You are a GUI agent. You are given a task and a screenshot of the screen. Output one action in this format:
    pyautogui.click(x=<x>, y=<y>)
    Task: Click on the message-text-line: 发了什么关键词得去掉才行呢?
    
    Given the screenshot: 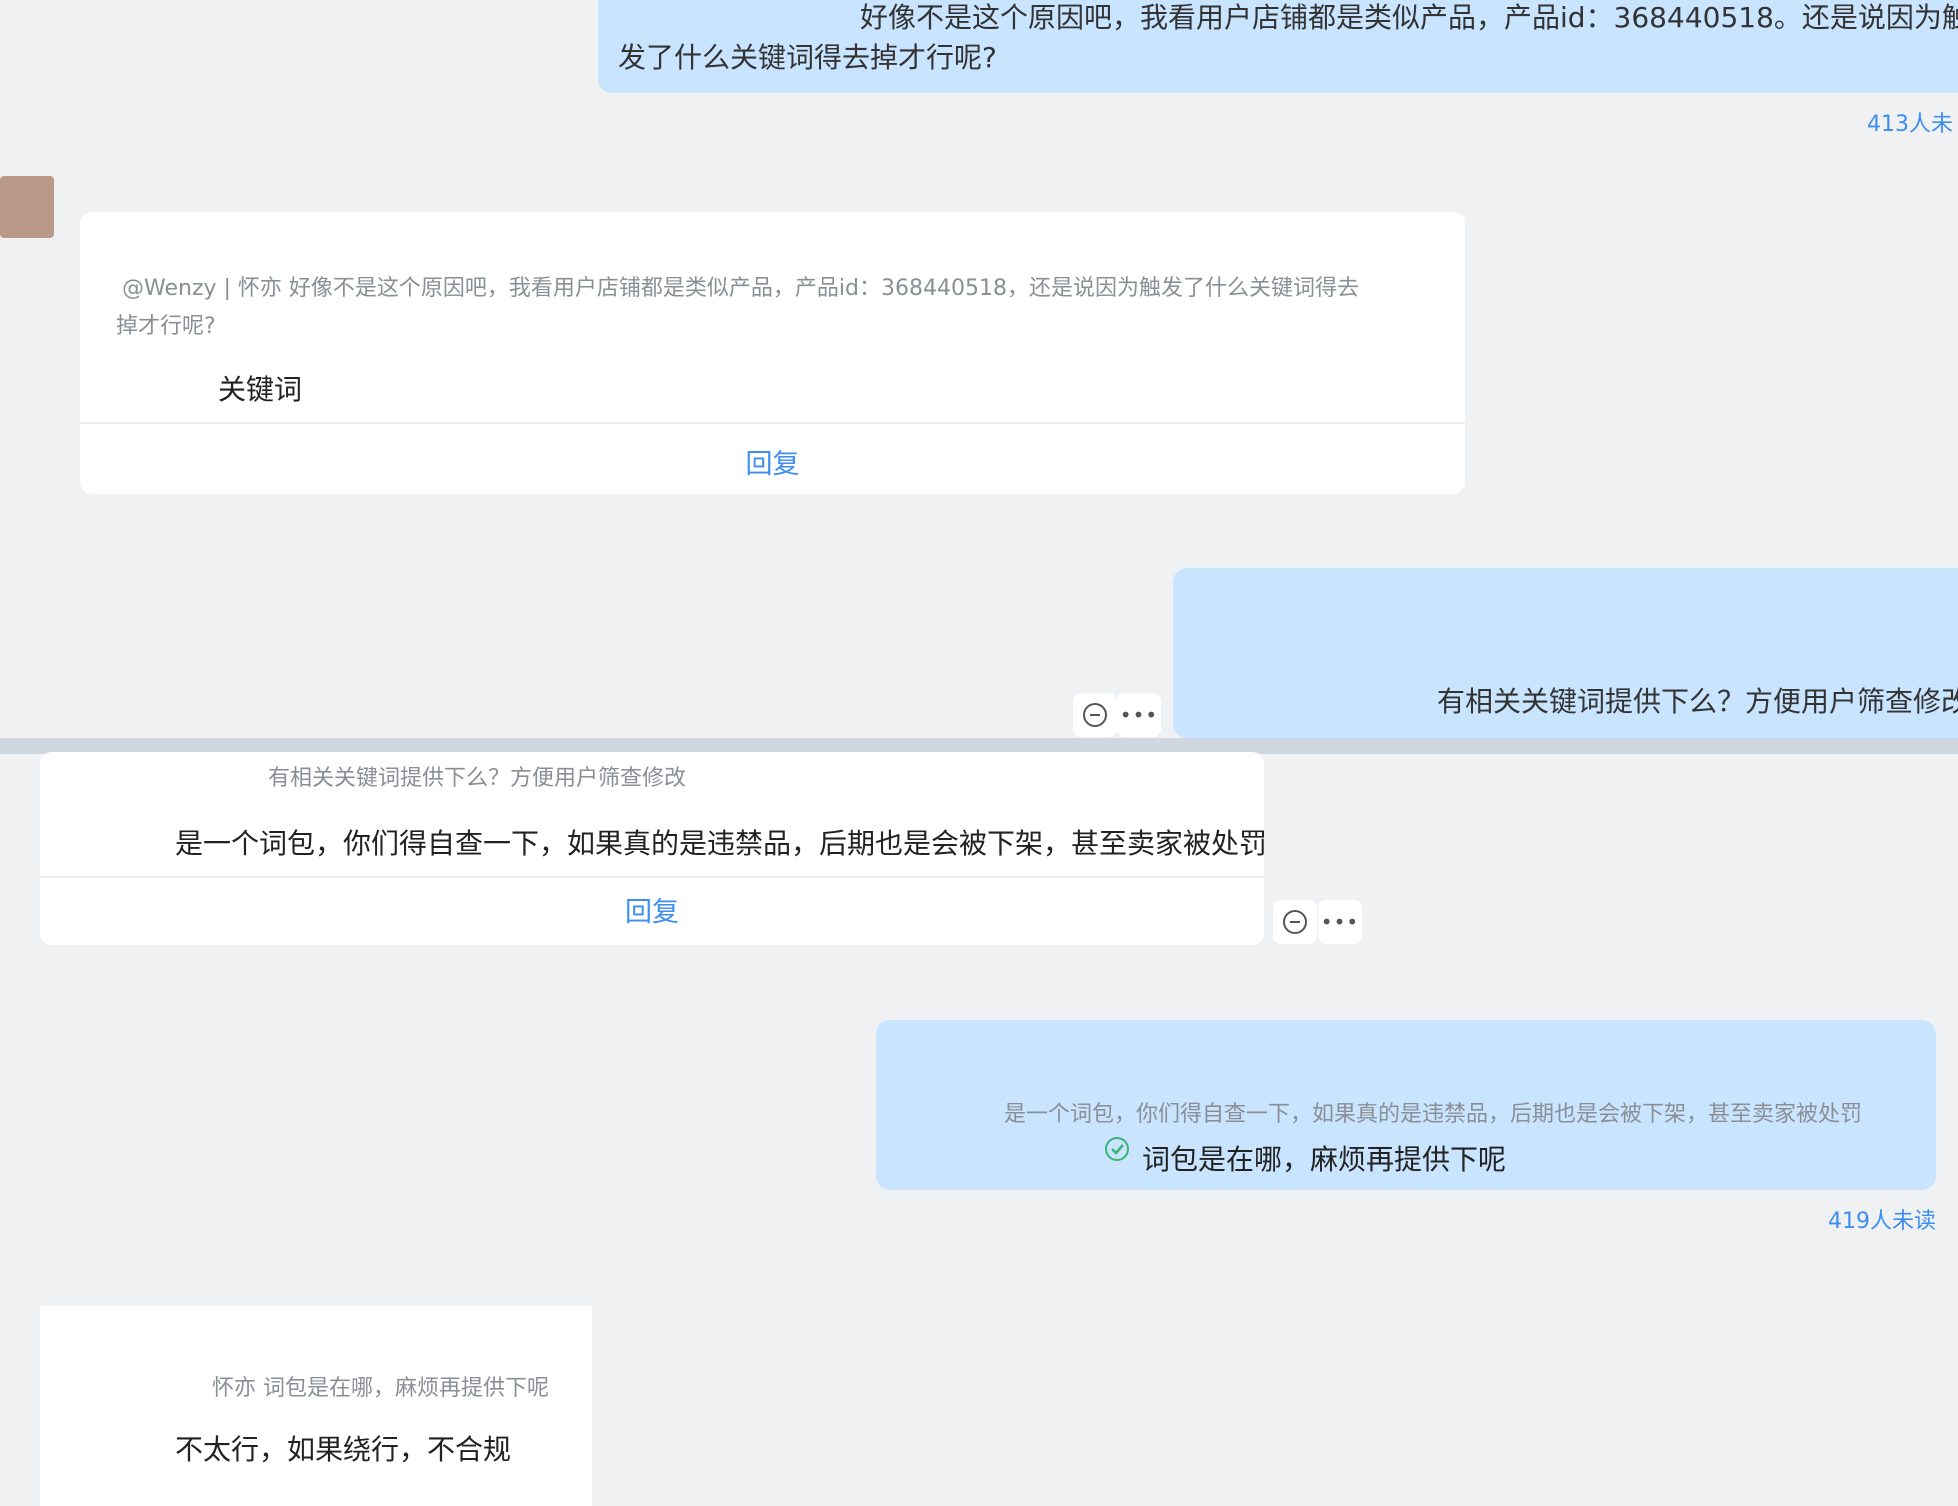 What is the action you would take?
    pyautogui.click(x=807, y=57)
    